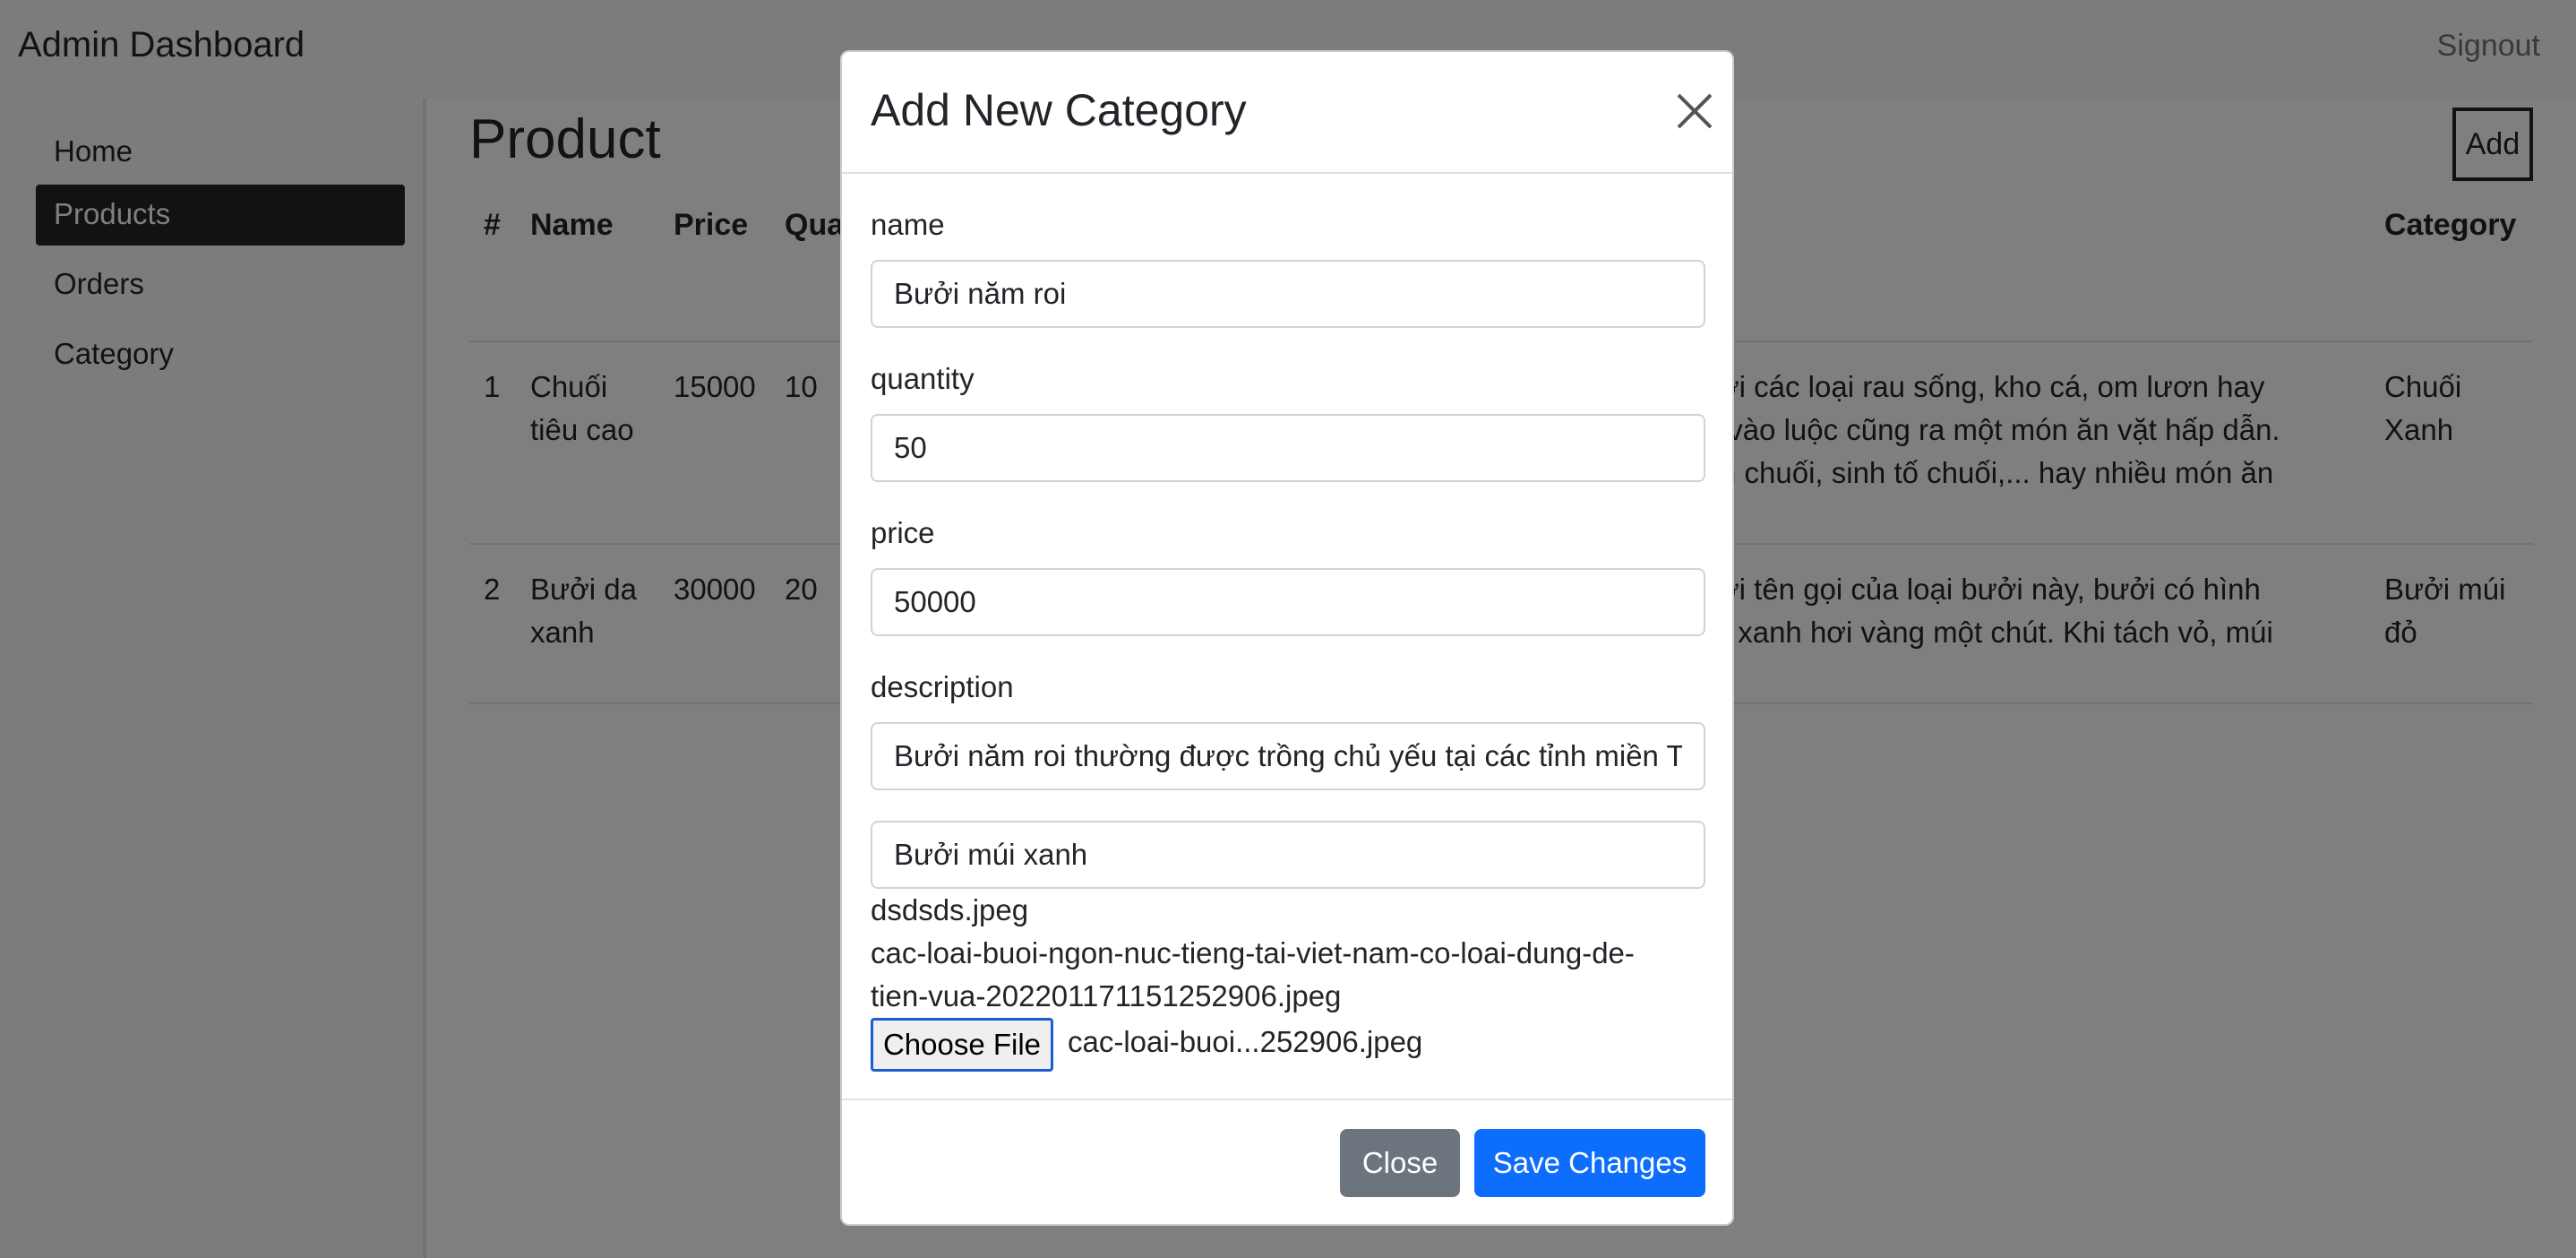 The image size is (2576, 1258). What do you see at coordinates (1287, 113) in the screenshot?
I see `modal-header: Add New Category` at bounding box center [1287, 113].